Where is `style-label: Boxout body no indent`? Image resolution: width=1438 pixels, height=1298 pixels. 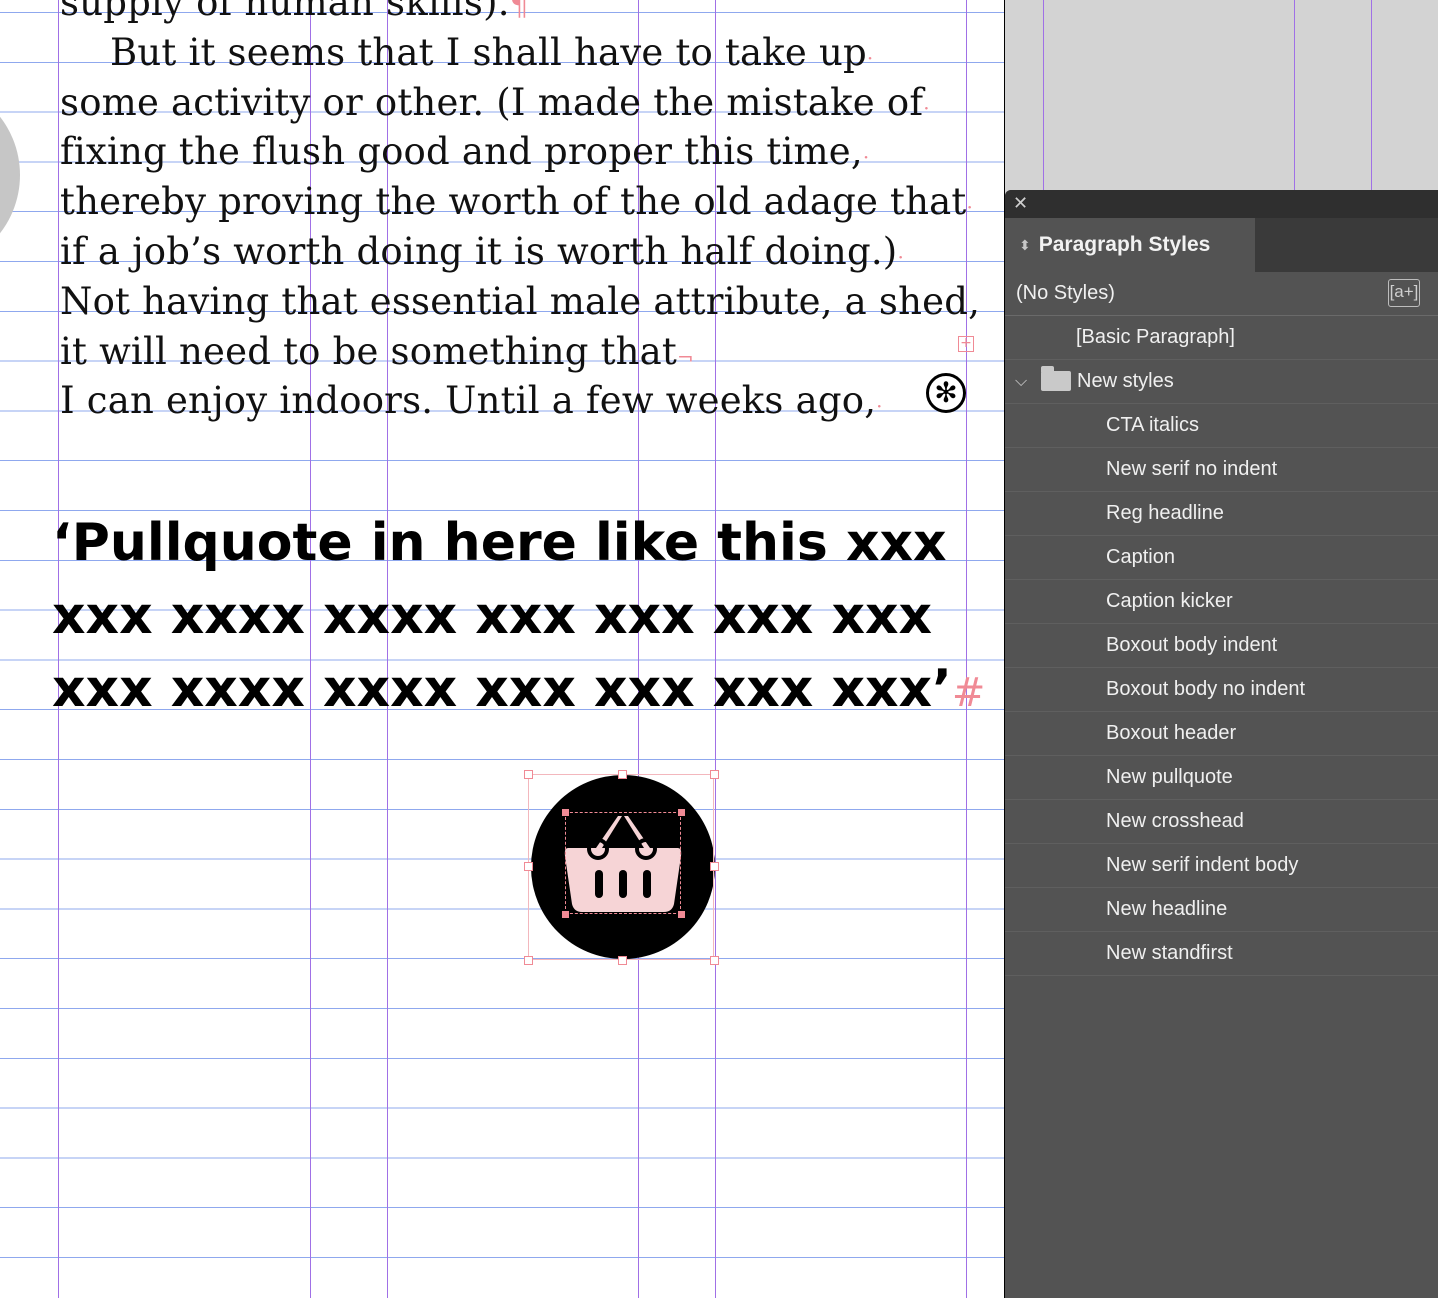 style-label: Boxout body no indent is located at coordinates (1206, 689).